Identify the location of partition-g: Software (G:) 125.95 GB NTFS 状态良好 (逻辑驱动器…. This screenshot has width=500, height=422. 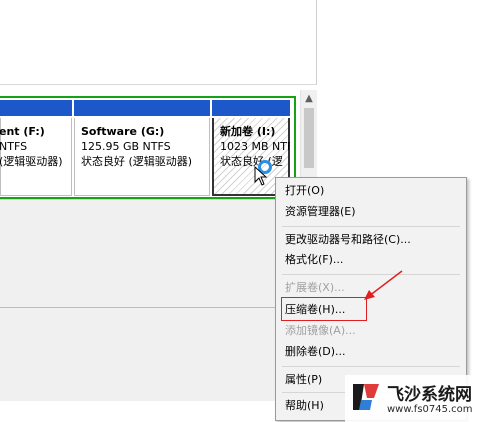
(142, 148).